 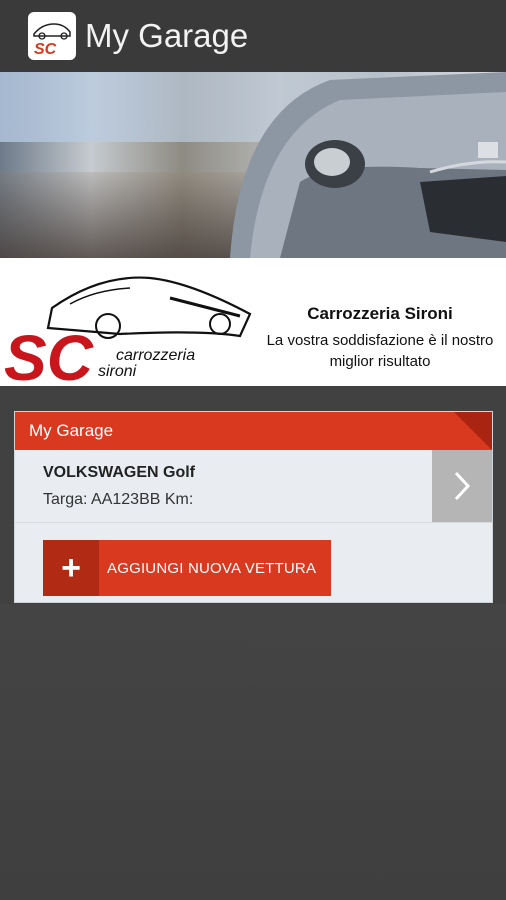 What do you see at coordinates (117, 371) in the screenshot?
I see `logo-text-bottom: sironi` at bounding box center [117, 371].